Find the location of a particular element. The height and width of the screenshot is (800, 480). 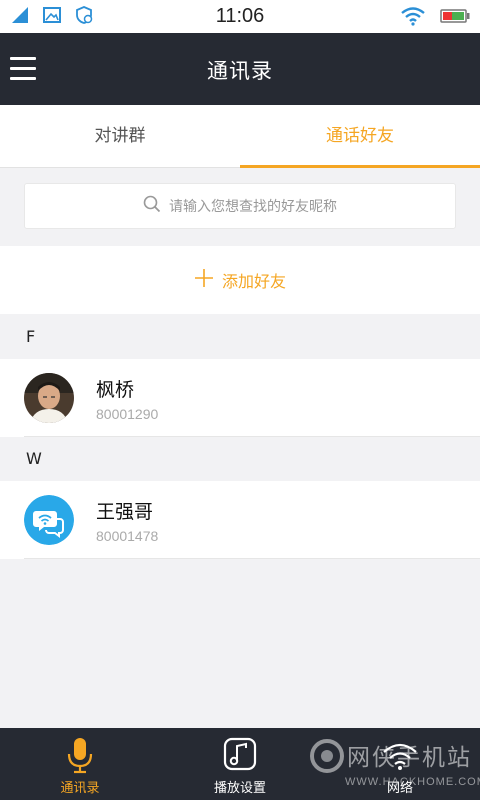

search-input: 请输入您想查找的好友昵称 is located at coordinates (240, 206).